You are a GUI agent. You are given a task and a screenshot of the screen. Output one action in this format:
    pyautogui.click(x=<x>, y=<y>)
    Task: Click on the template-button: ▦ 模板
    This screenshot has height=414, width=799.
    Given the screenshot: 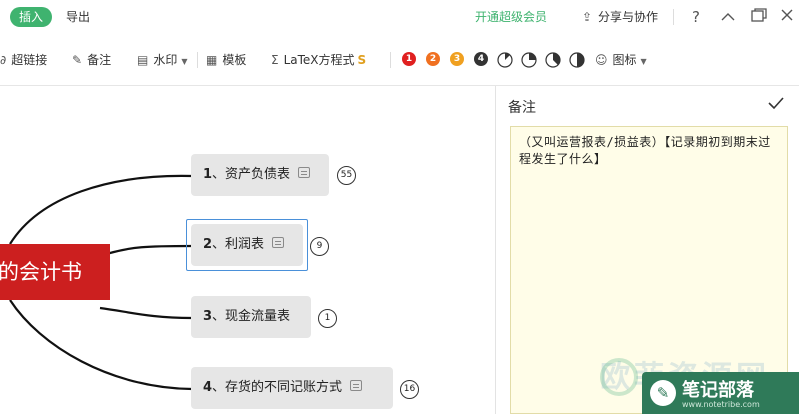 What is the action you would take?
    pyautogui.click(x=226, y=60)
    